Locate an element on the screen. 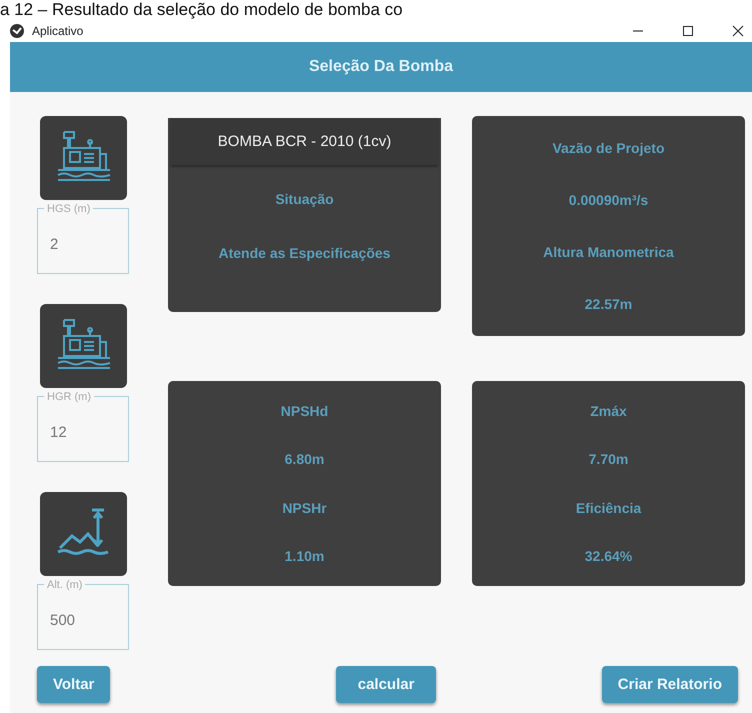 The height and width of the screenshot is (713, 752). caption-text: a 12 – Resultado da seleção do modelo de bomba co is located at coordinates (202, 10).